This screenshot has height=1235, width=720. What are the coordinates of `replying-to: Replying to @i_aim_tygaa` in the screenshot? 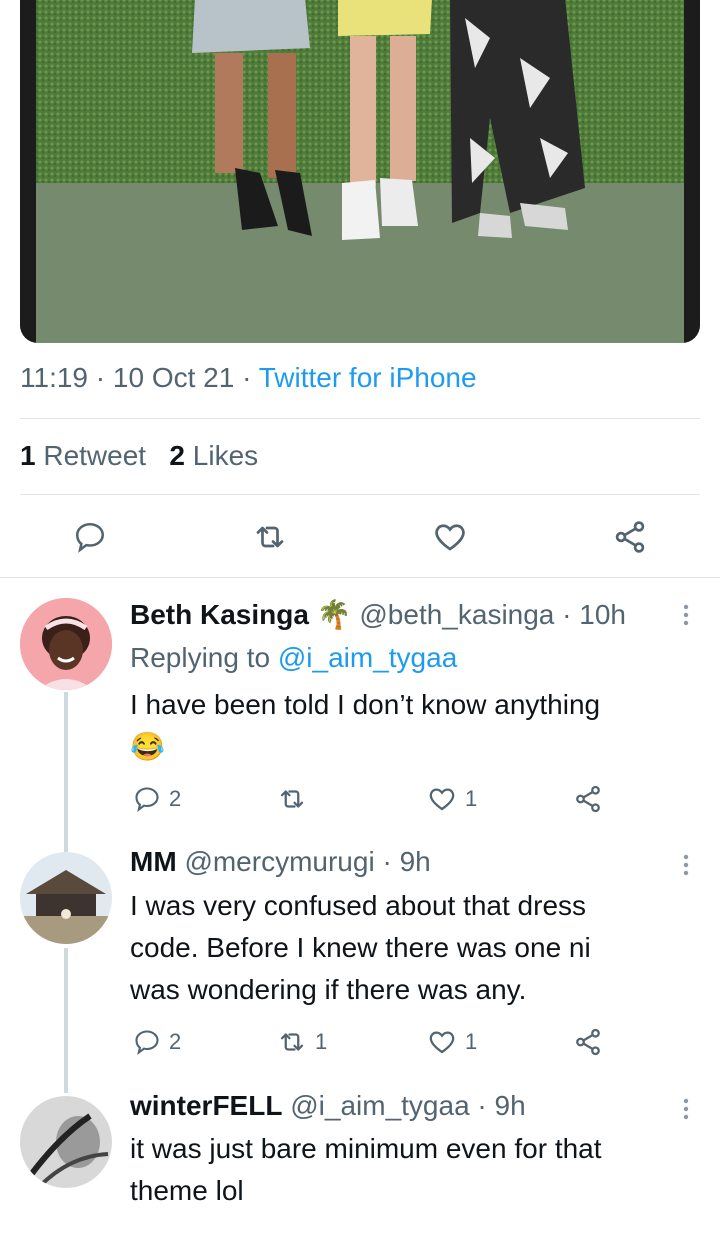 It's located at (294, 657).